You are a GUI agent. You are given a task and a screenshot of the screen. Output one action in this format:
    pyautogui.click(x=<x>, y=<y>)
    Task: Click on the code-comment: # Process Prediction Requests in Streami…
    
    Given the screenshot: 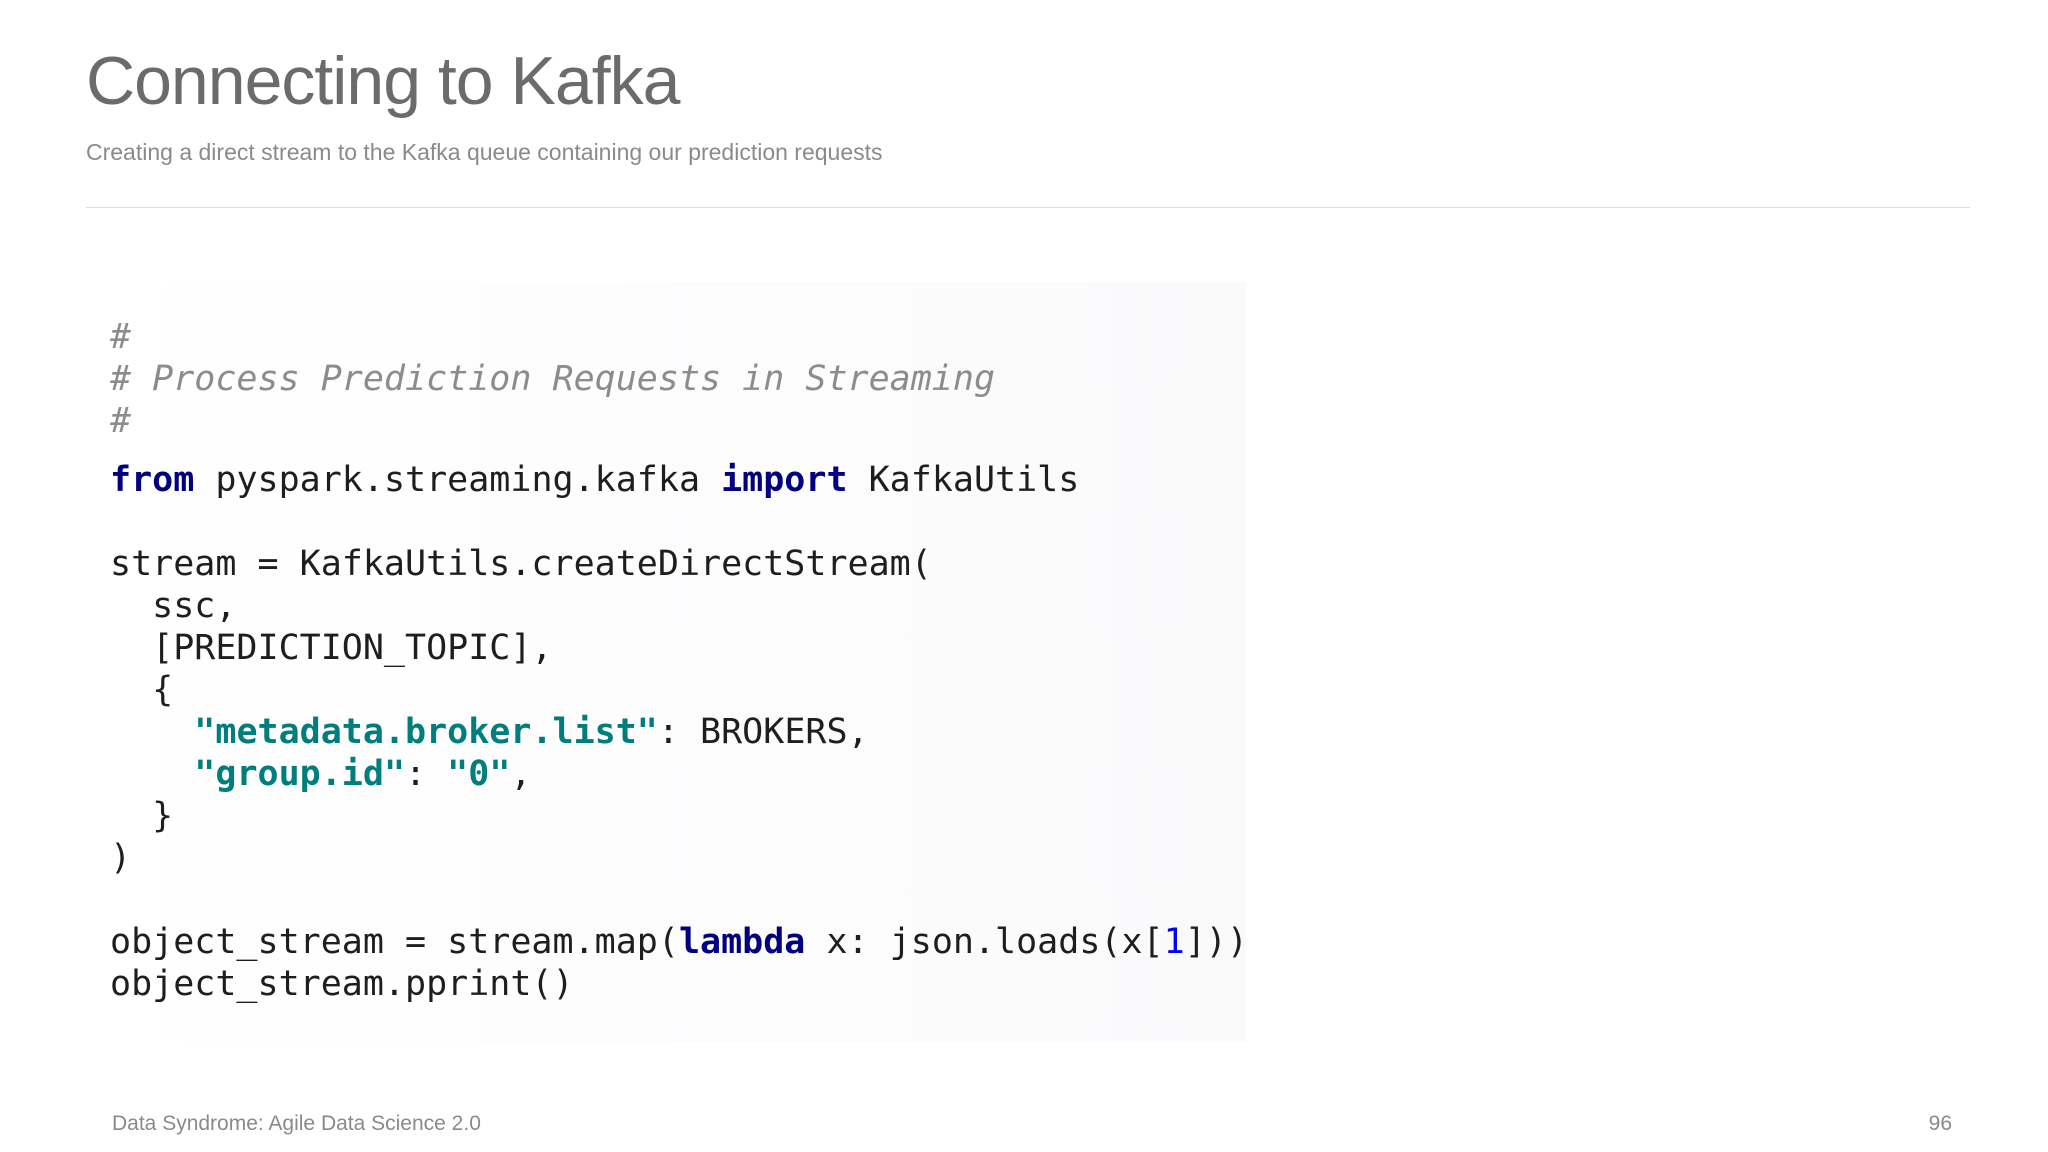 What is the action you would take?
    pyautogui.click(x=553, y=379)
    